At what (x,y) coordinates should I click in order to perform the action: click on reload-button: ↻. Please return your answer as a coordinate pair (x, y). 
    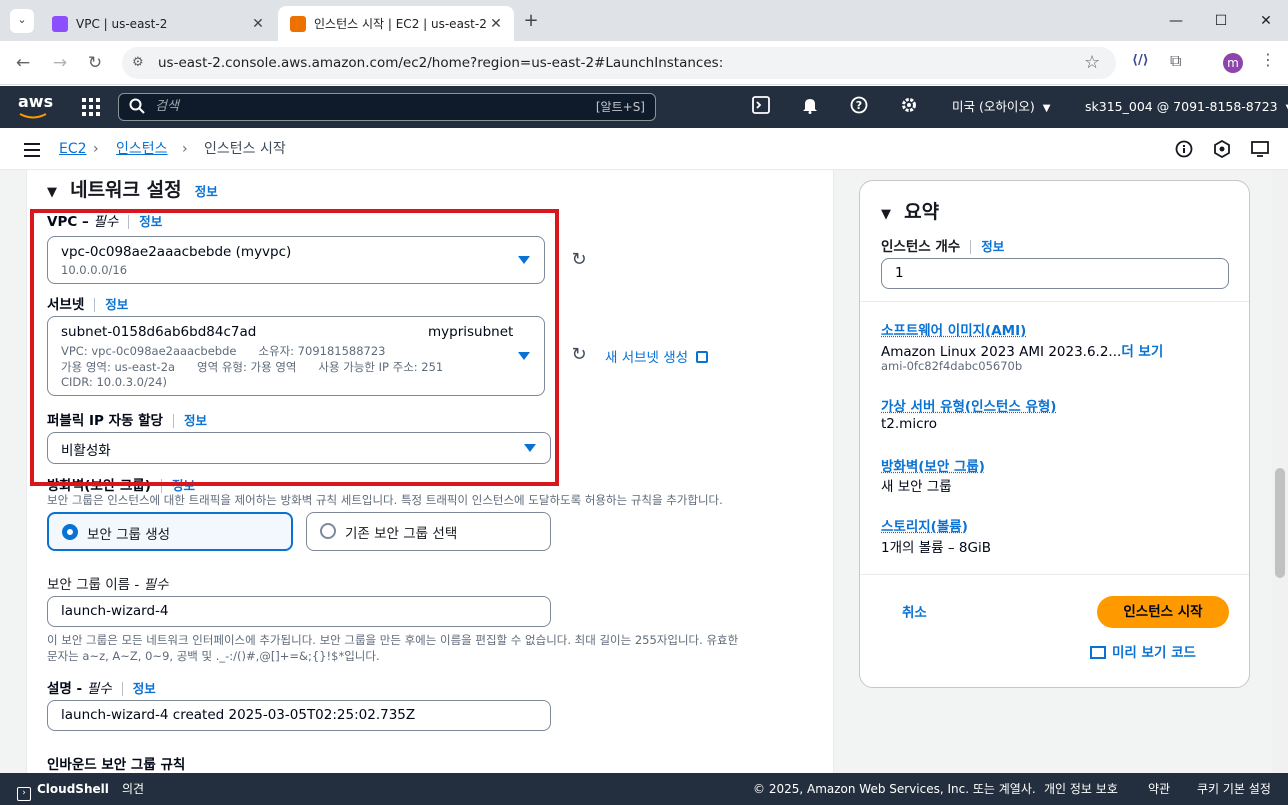
    Looking at the image, I should click on (95, 63).